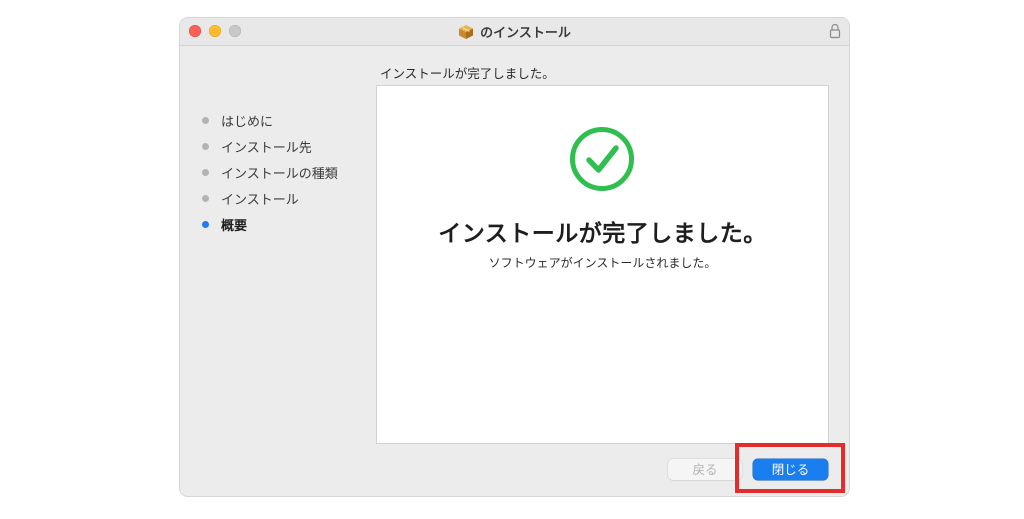  Describe the element at coordinates (287, 120) in the screenshot. I see `step-introduction: はじめに` at that location.